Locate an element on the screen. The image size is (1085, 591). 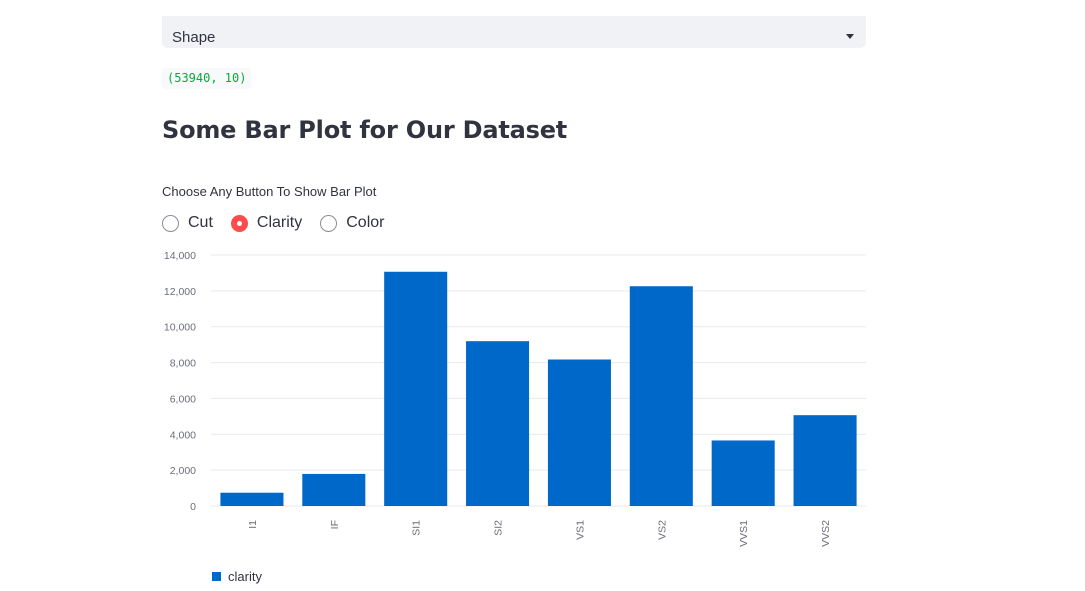
radio-option-clarity: Clarity is located at coordinates (266, 223).